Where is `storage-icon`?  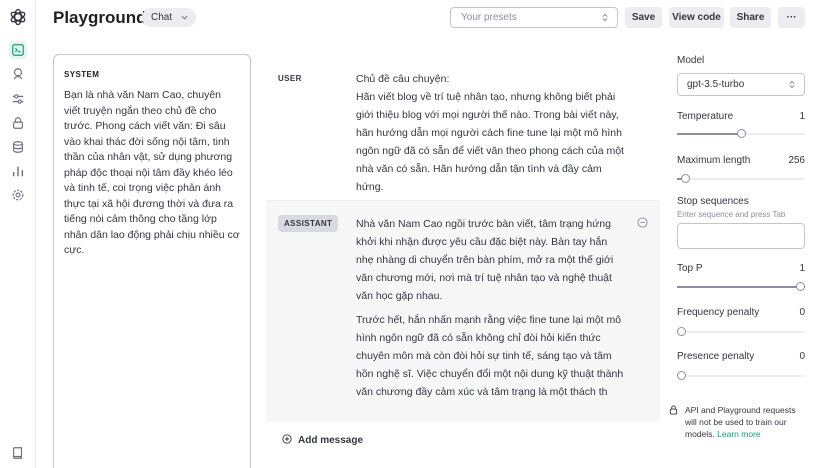
storage-icon is located at coordinates (18, 147).